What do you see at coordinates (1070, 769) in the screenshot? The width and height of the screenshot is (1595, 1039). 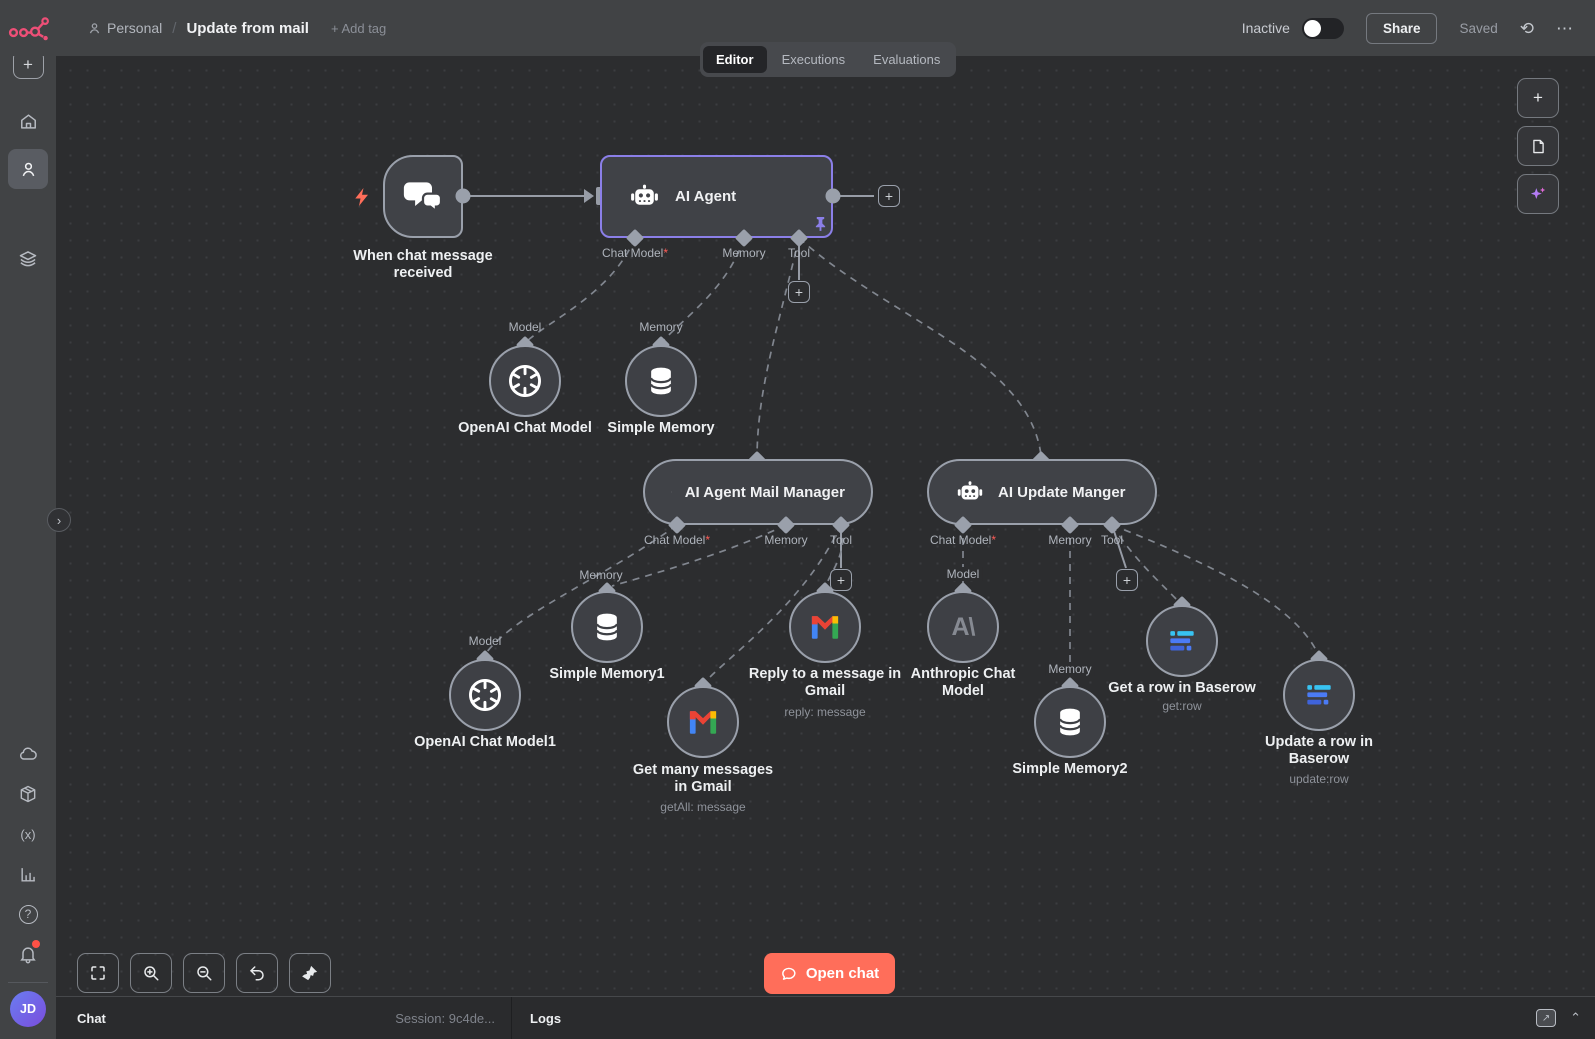 I see `simple-memory2-label: Simple Memory2` at bounding box center [1070, 769].